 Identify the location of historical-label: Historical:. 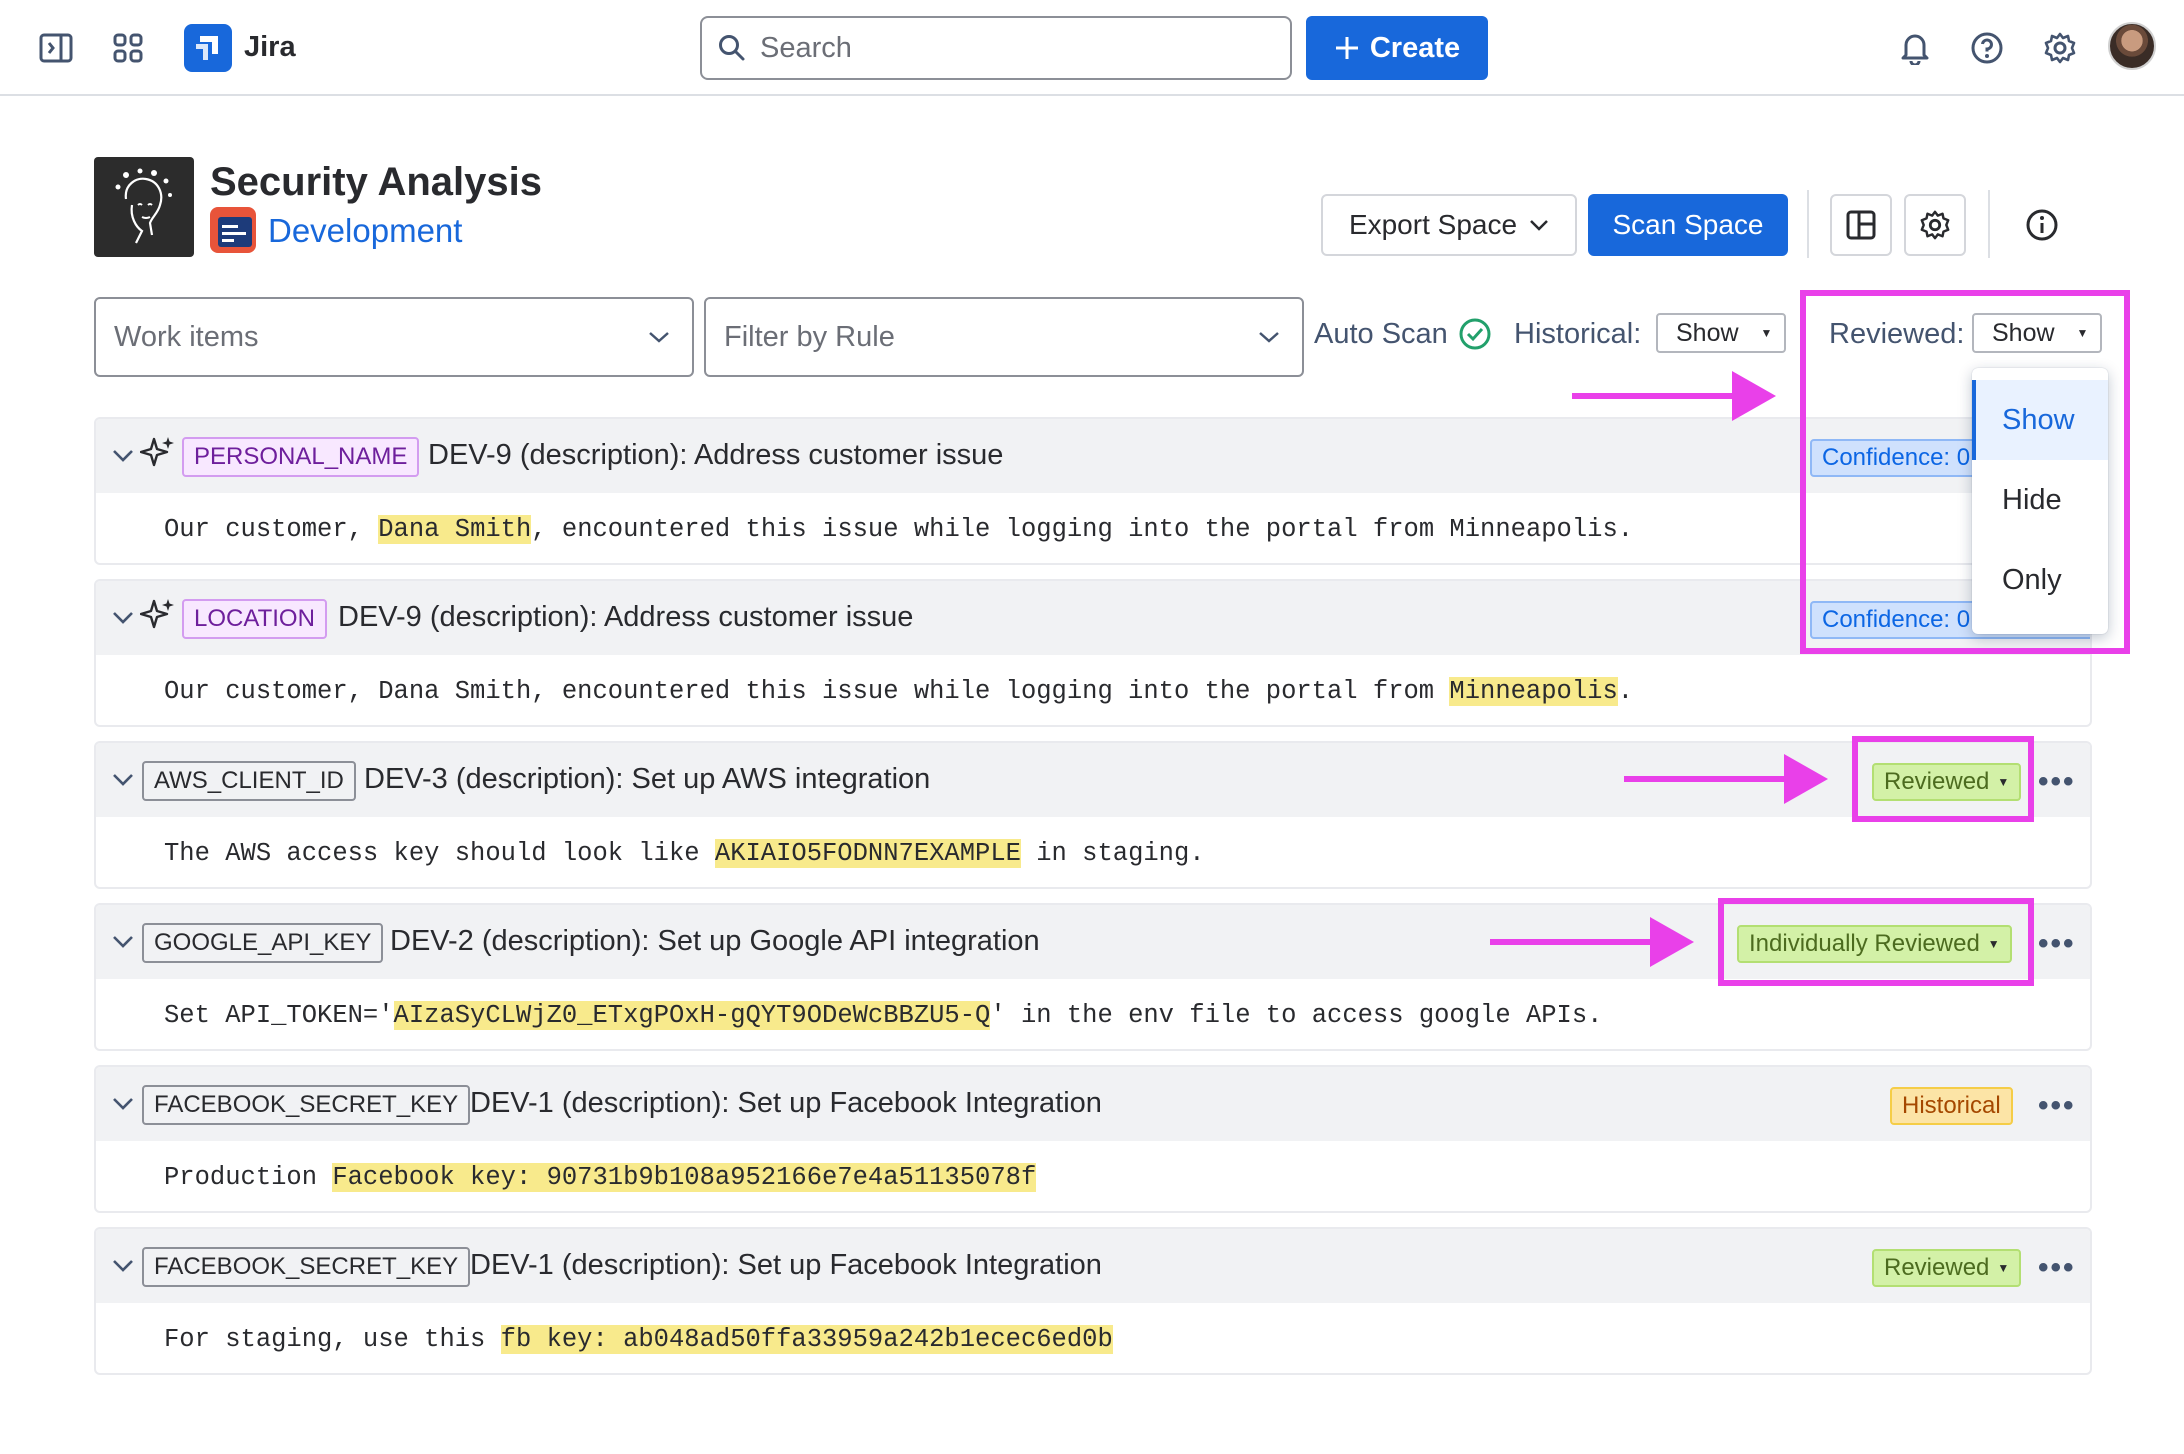
(1578, 334).